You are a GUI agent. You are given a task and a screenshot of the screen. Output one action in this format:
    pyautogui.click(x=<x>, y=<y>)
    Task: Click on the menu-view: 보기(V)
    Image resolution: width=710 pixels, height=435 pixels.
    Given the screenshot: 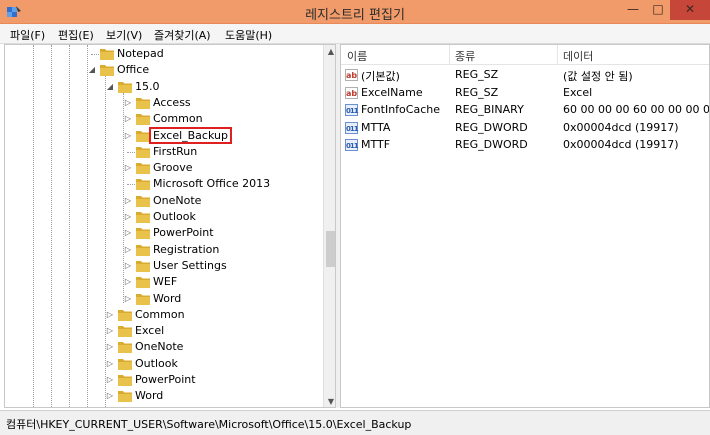 What is the action you would take?
    pyautogui.click(x=124, y=35)
    